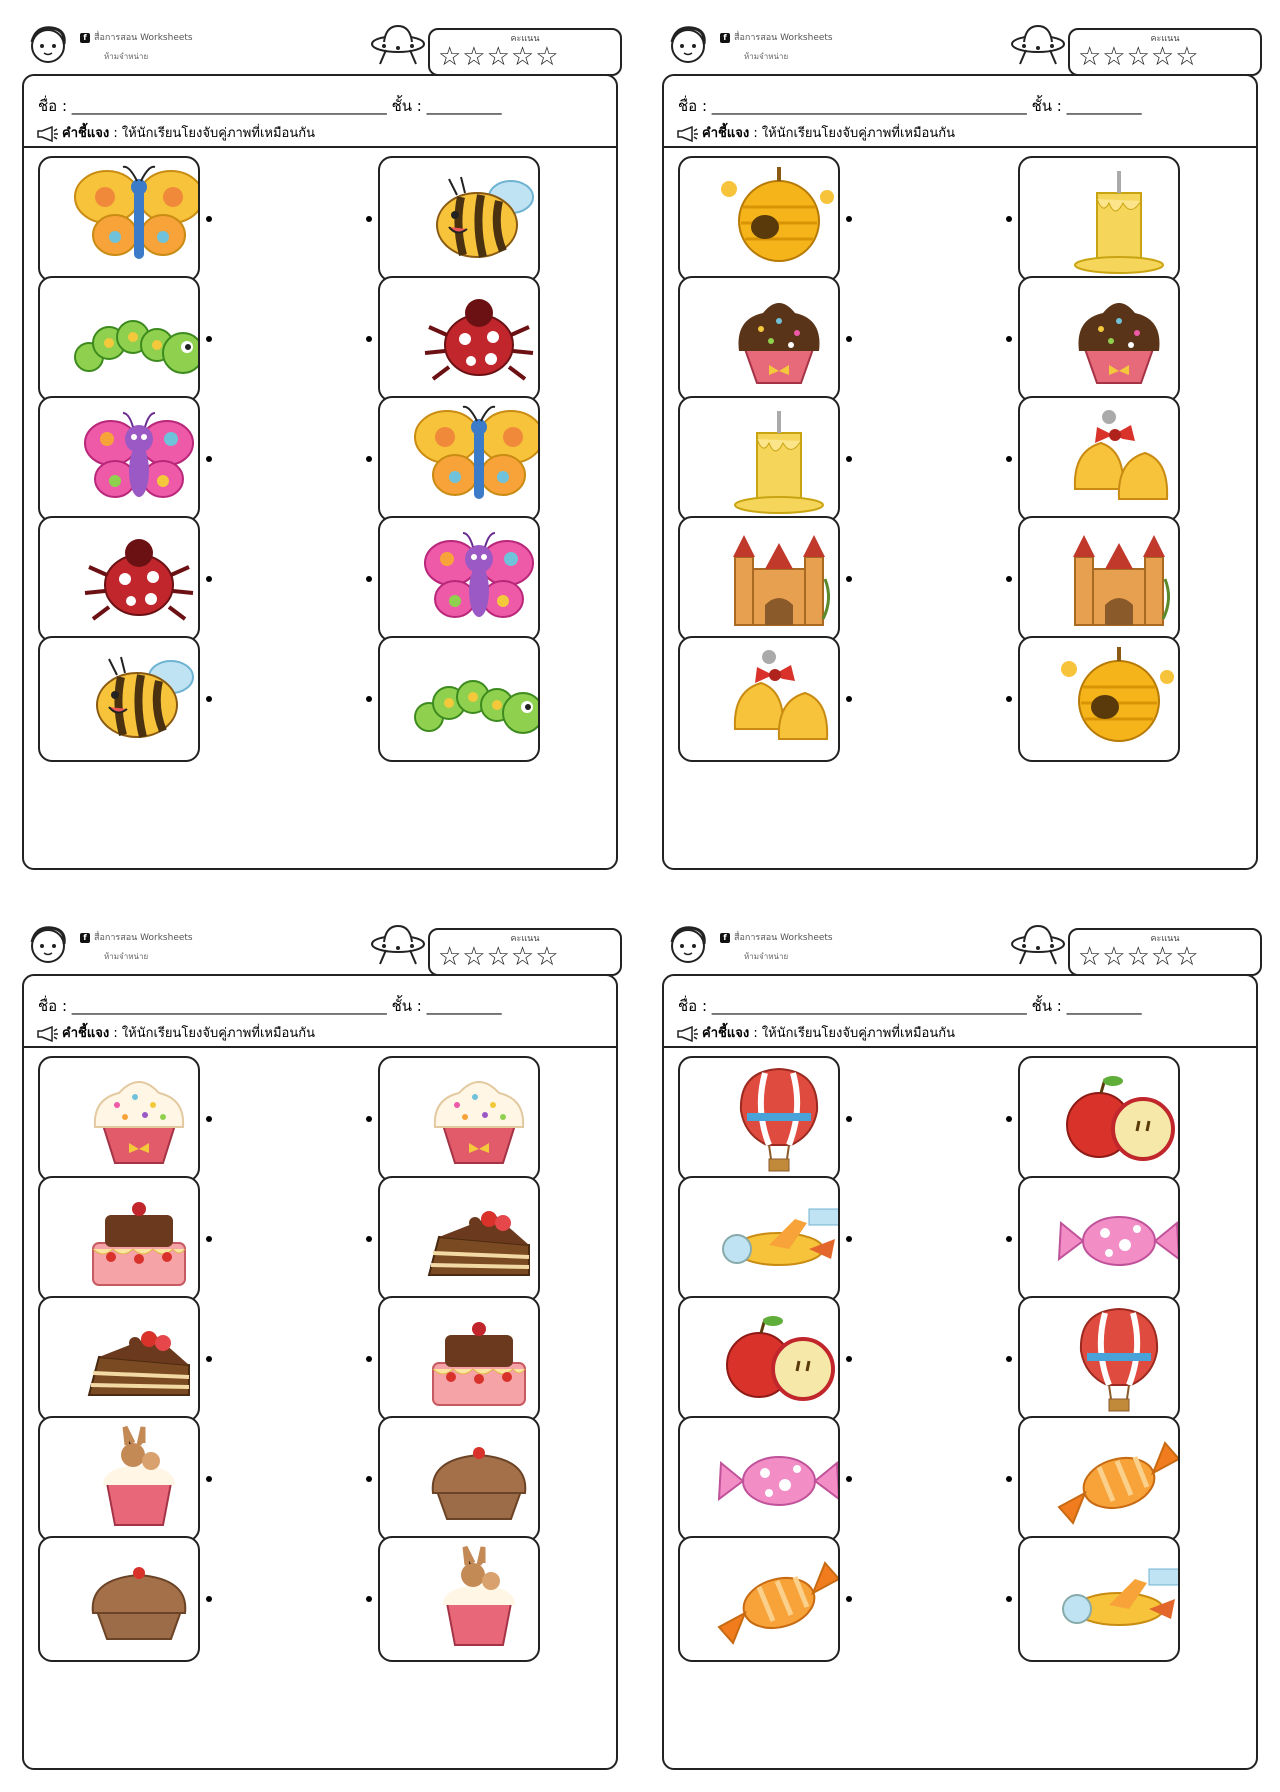 The height and width of the screenshot is (1792, 1280). What do you see at coordinates (777, 1481) in the screenshot?
I see `pink-candy-icon` at bounding box center [777, 1481].